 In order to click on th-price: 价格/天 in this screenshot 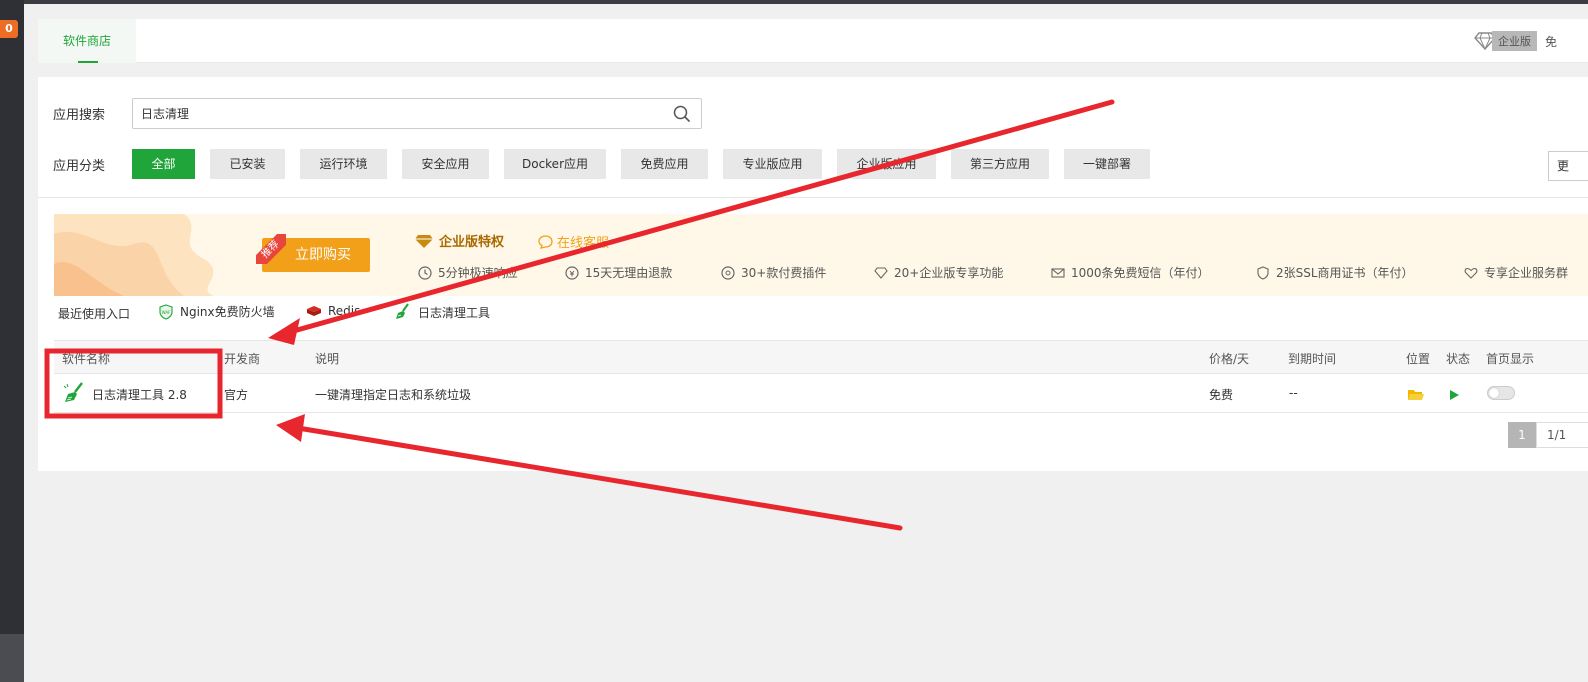, I will do `click(1229, 358)`.